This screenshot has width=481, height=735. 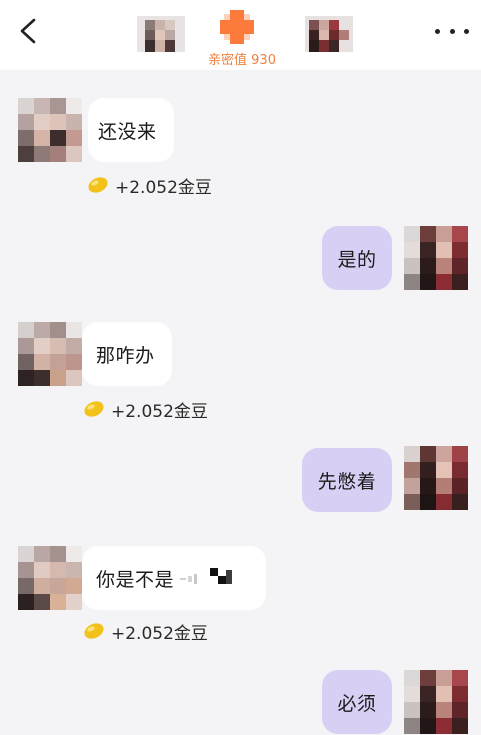 What do you see at coordinates (210, 578) in the screenshot?
I see `redacted-content` at bounding box center [210, 578].